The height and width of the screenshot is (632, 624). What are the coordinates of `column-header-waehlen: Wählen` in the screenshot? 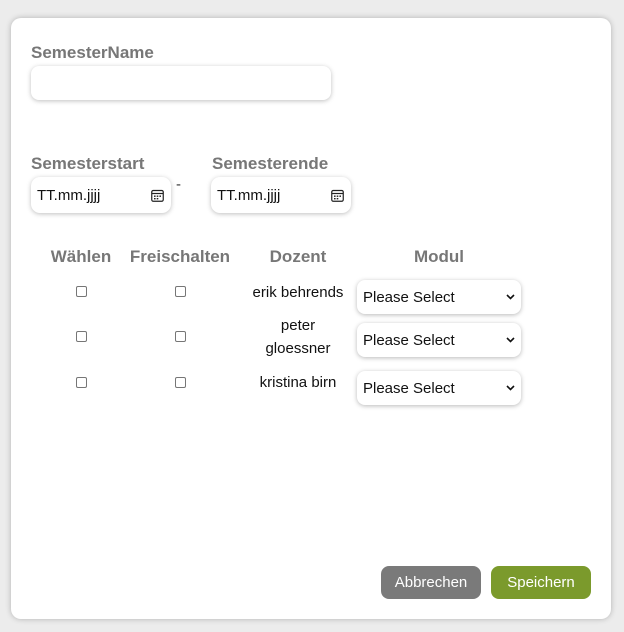 It's located at (81, 256).